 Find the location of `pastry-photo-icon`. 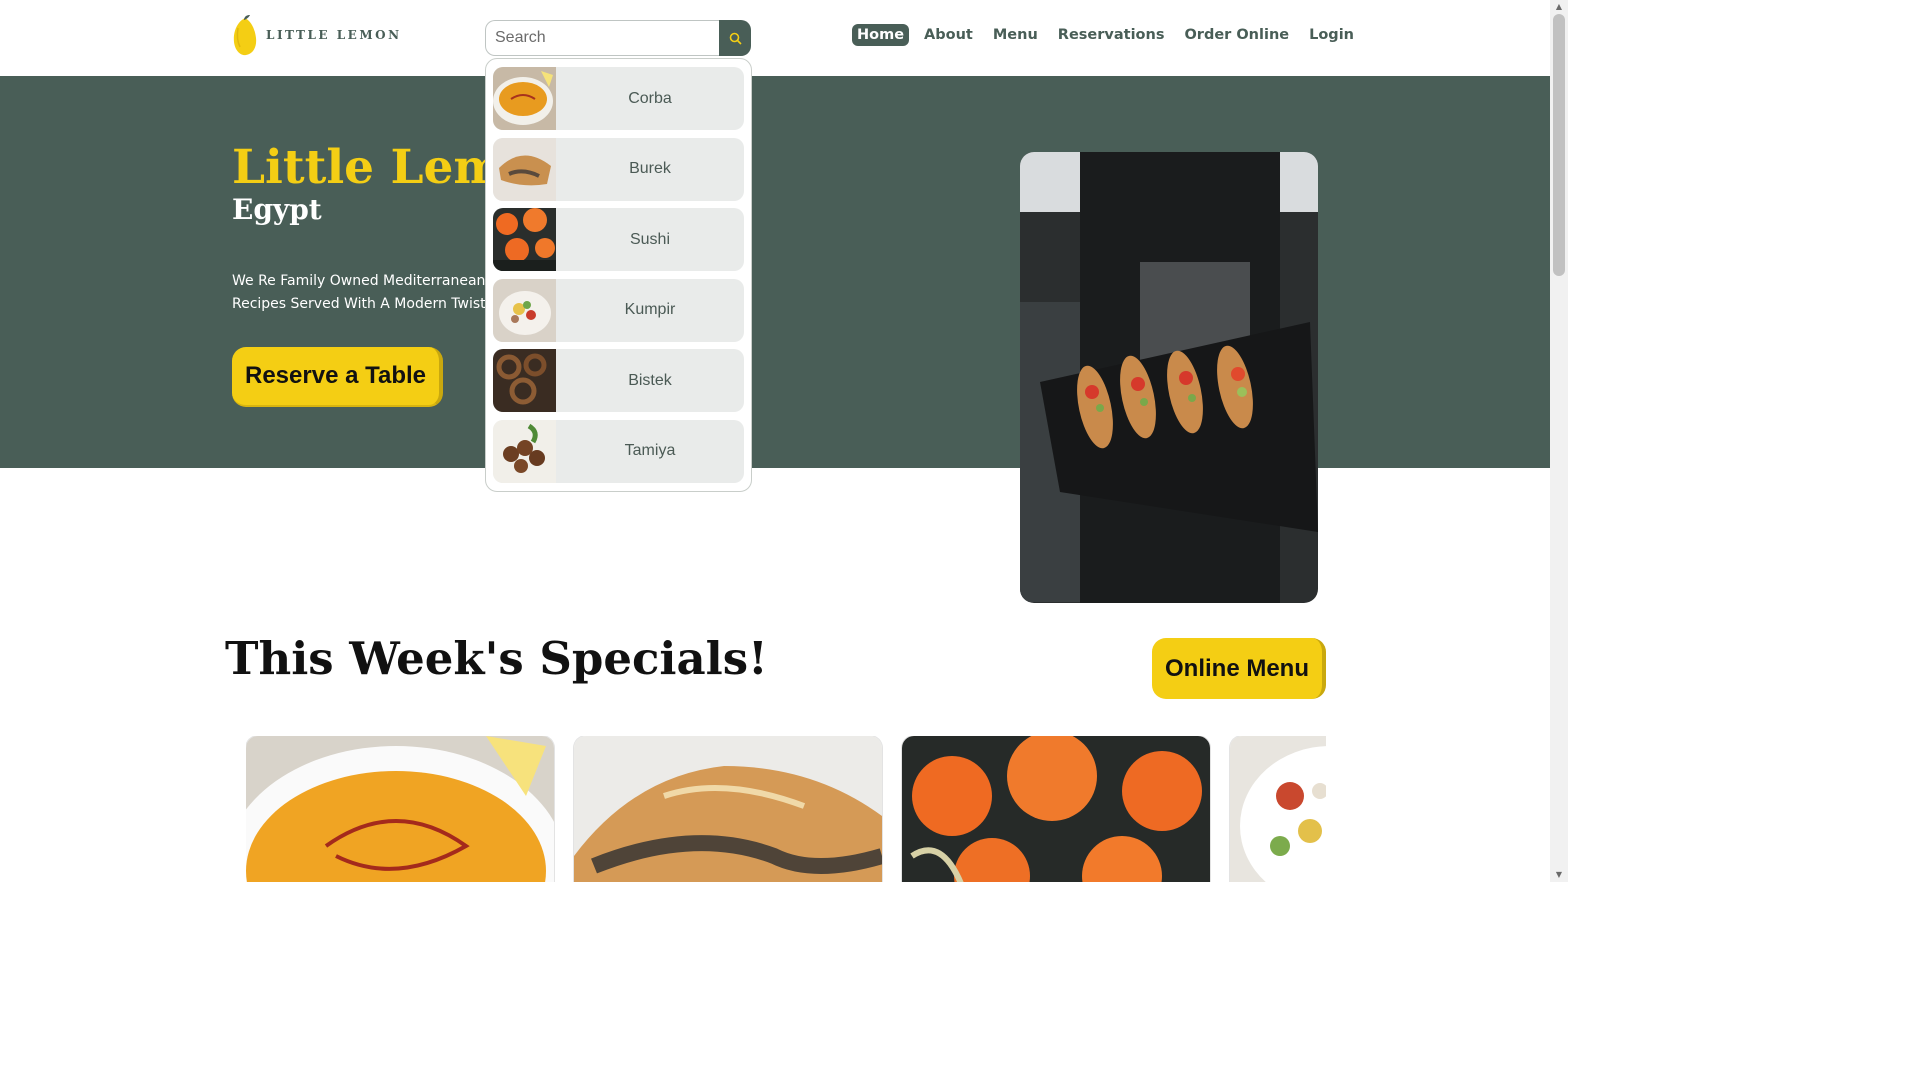

pastry-photo-icon is located at coordinates (524, 169).